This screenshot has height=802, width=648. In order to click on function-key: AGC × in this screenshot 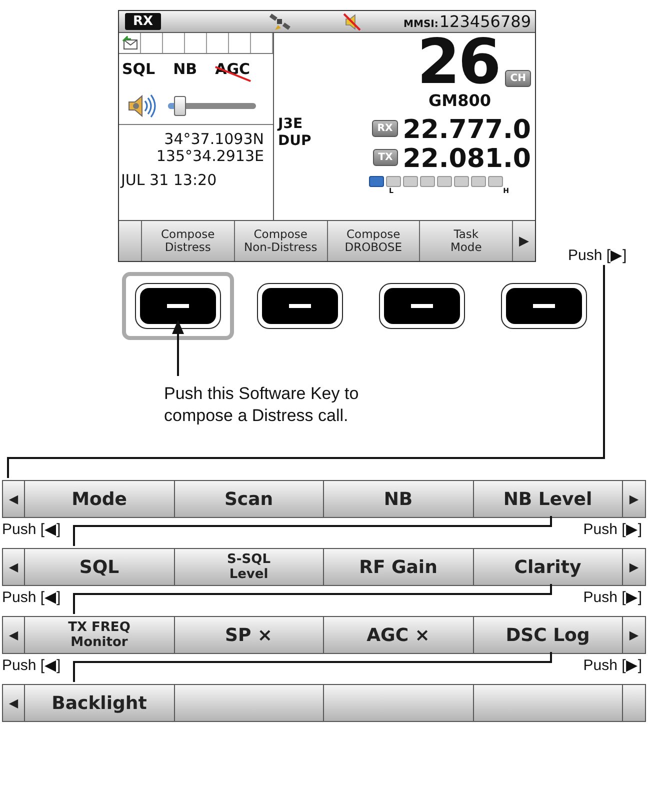, I will do `click(399, 635)`.